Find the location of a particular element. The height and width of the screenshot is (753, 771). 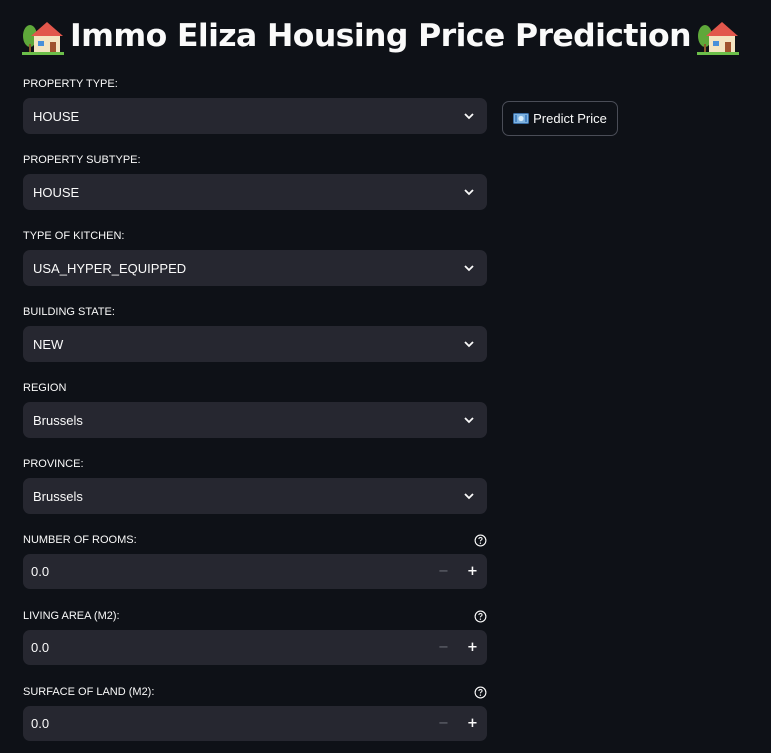

land-surface-label: SURFACE OF LAND (M2): is located at coordinates (89, 692).